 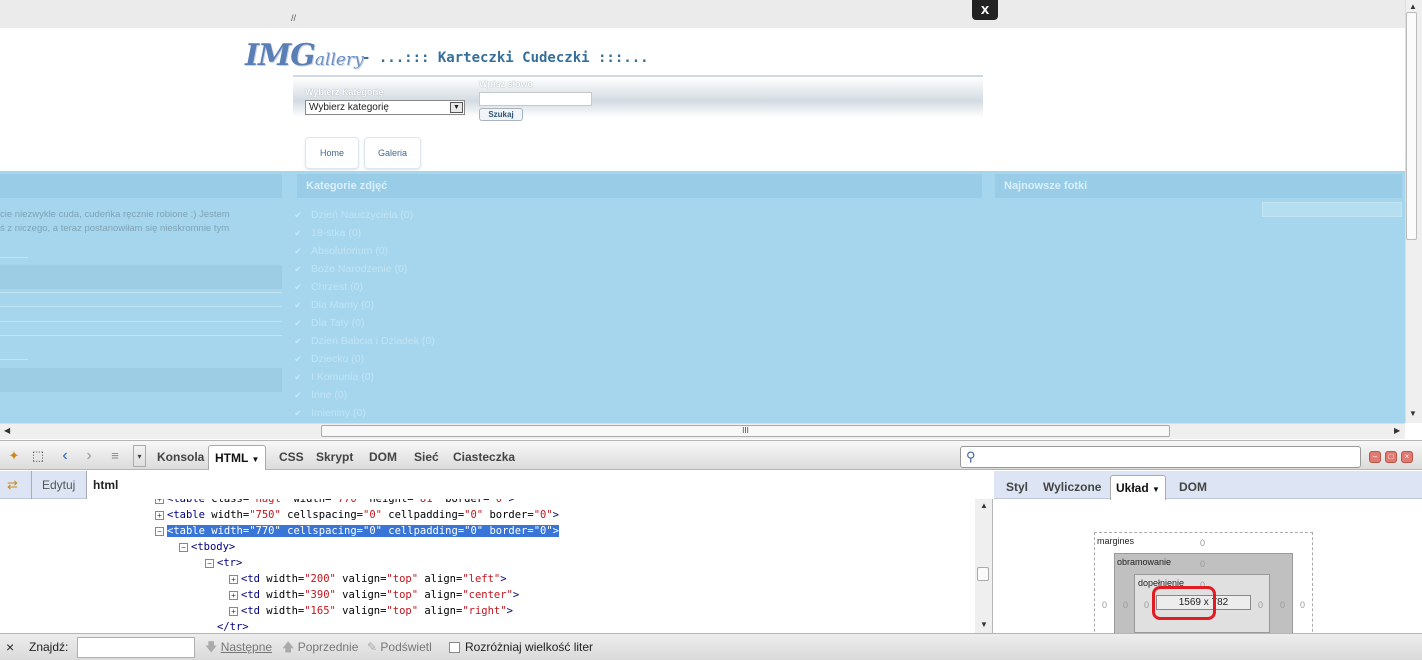 What do you see at coordinates (291, 457) in the screenshot?
I see `tab-css: CSS` at bounding box center [291, 457].